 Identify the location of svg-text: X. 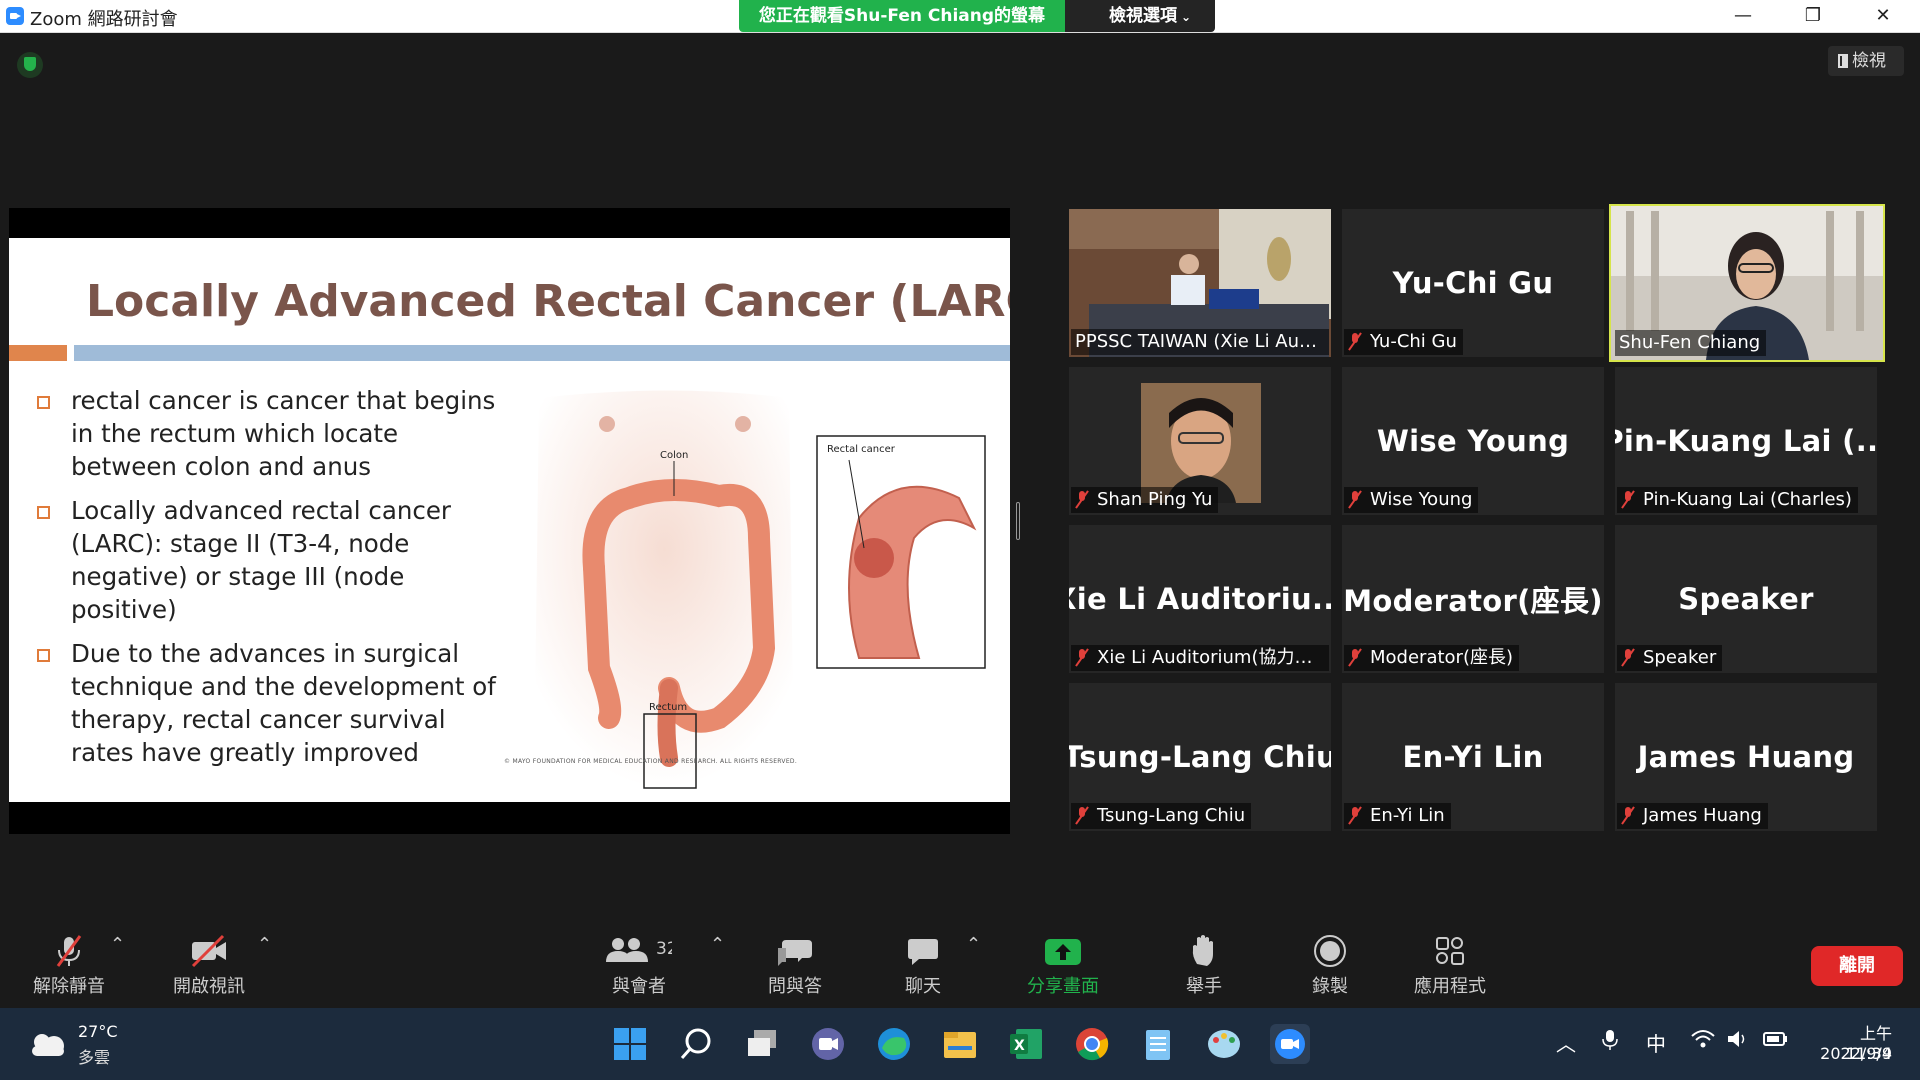
(1019, 1046).